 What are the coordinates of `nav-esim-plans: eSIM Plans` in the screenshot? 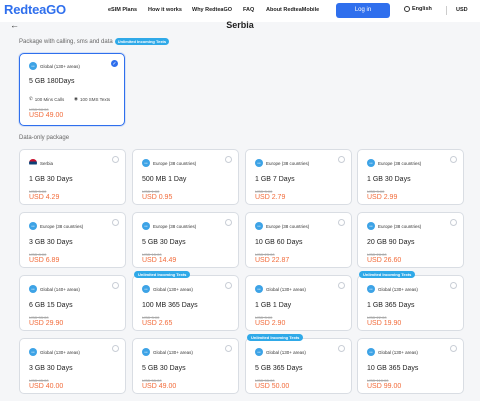 It's located at (122, 10).